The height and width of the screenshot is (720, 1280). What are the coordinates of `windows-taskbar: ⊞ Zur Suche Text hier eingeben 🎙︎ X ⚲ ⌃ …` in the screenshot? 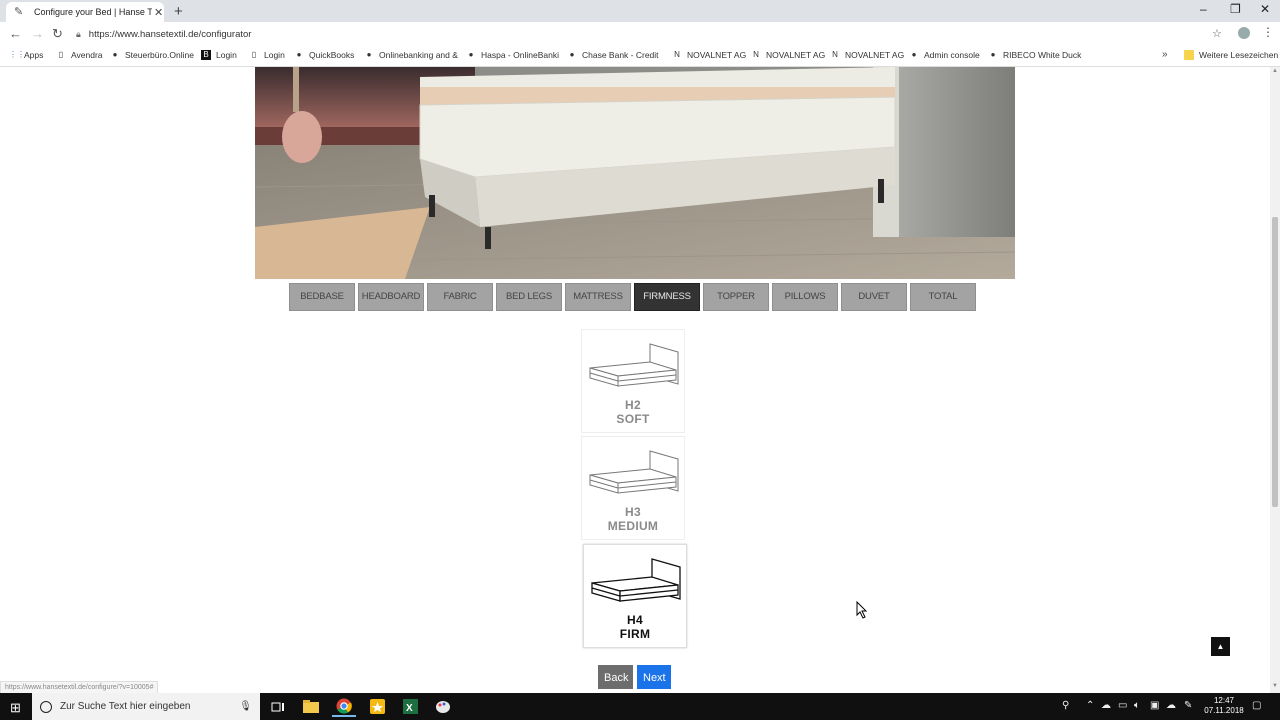 It's located at (640, 706).